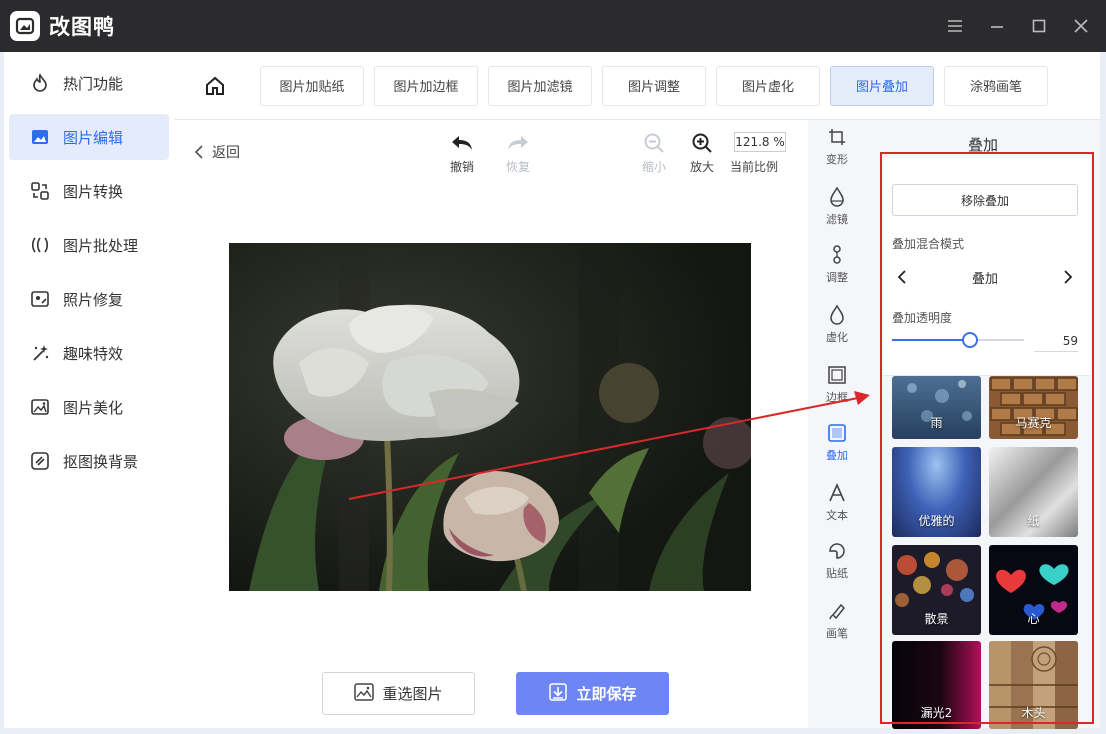 This screenshot has height=734, width=1106. What do you see at coordinates (40, 299) in the screenshot?
I see `repair-icon` at bounding box center [40, 299].